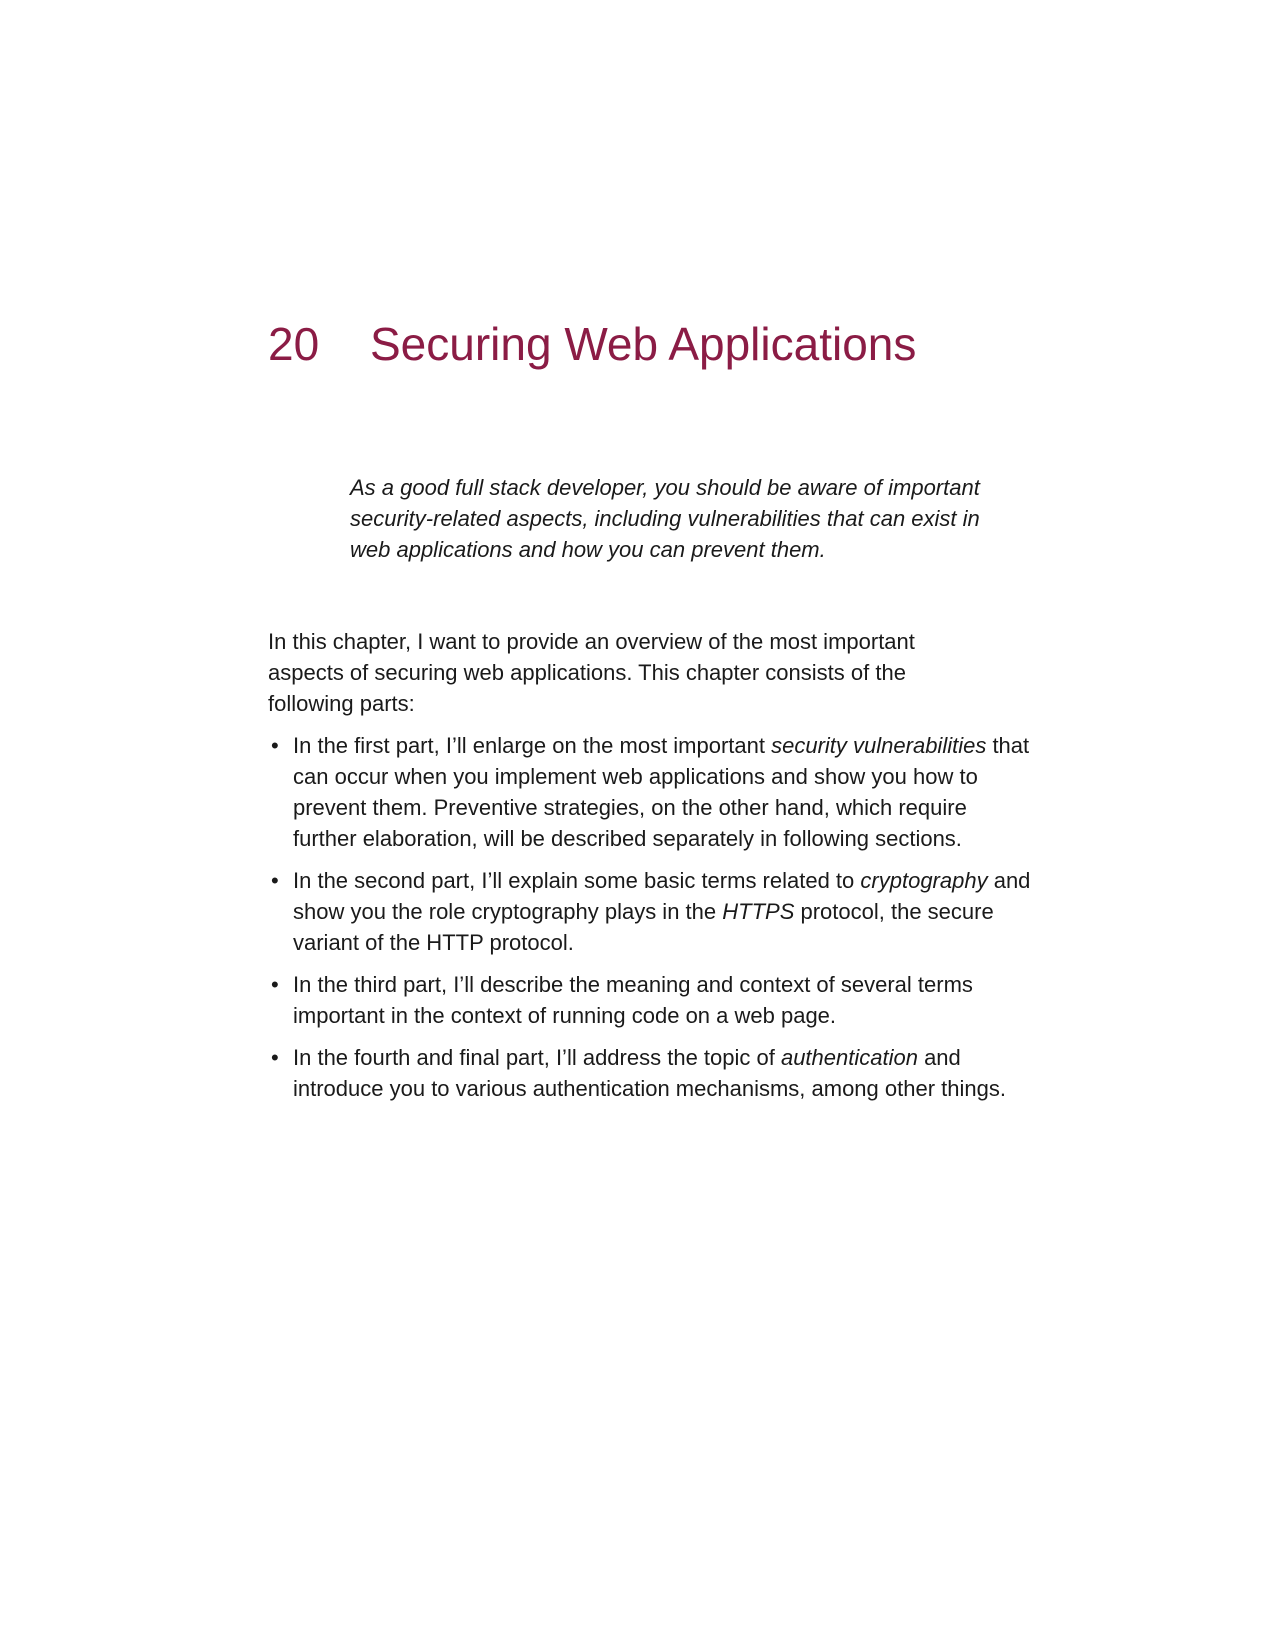  Describe the element at coordinates (294, 344) in the screenshot. I see `chapter-number: 20` at that location.